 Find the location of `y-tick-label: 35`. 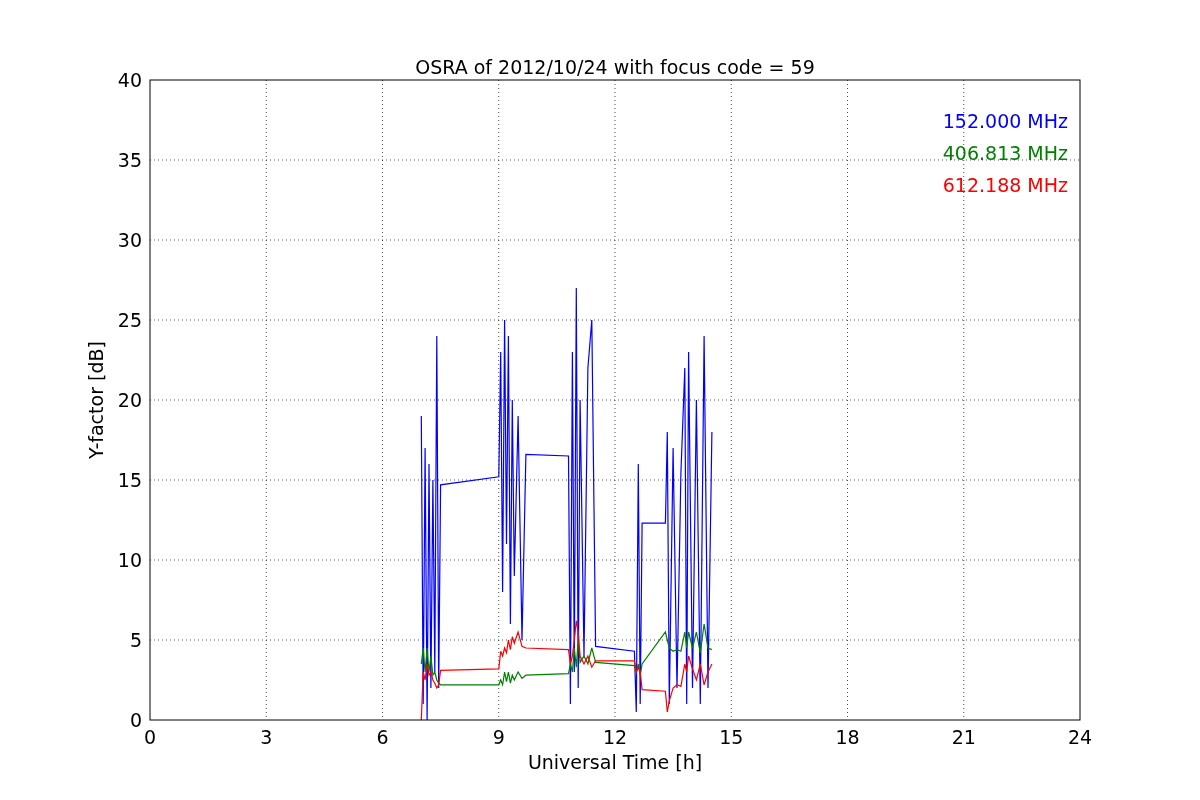

y-tick-label: 35 is located at coordinates (129, 160).